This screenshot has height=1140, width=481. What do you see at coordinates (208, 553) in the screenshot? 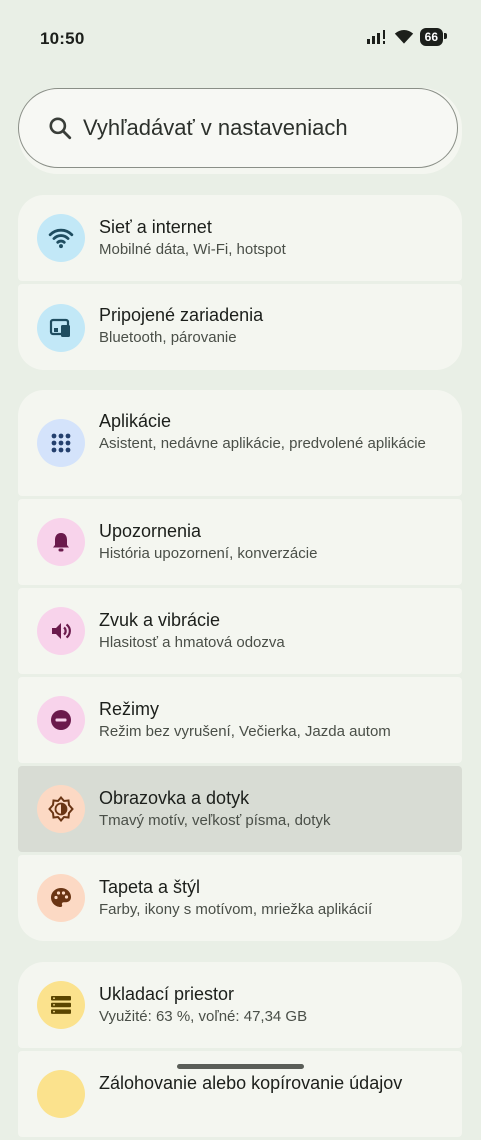
I see `item-subtitle: História upozornení, konverzácie` at bounding box center [208, 553].